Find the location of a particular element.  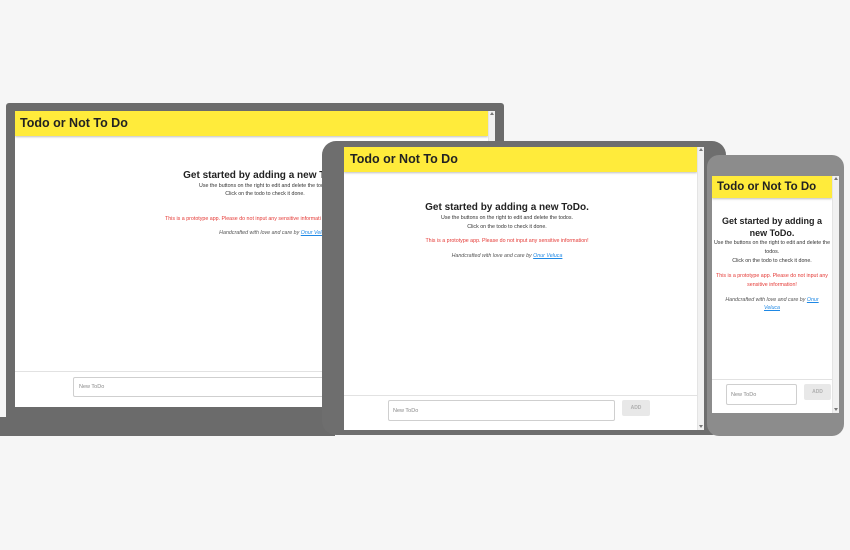

author-link: Onur Veluca is located at coordinates (547, 256).